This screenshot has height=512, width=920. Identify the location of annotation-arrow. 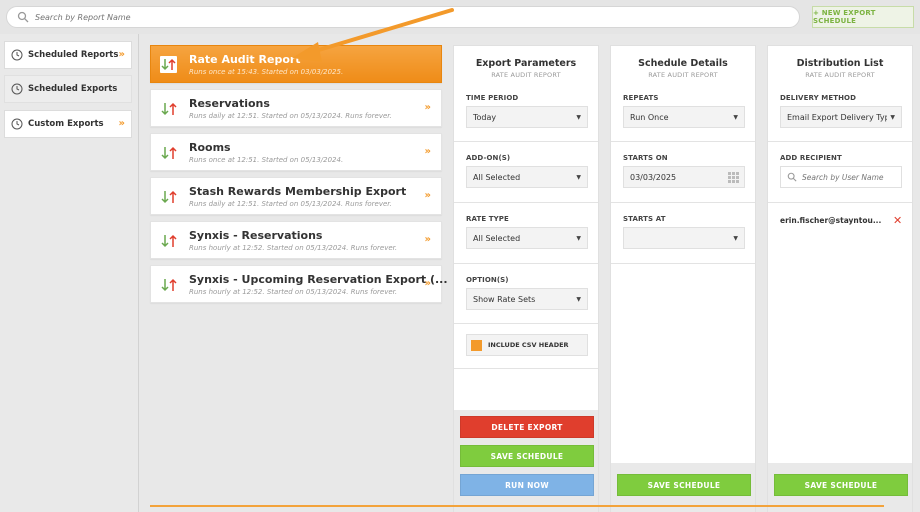
(373, 35).